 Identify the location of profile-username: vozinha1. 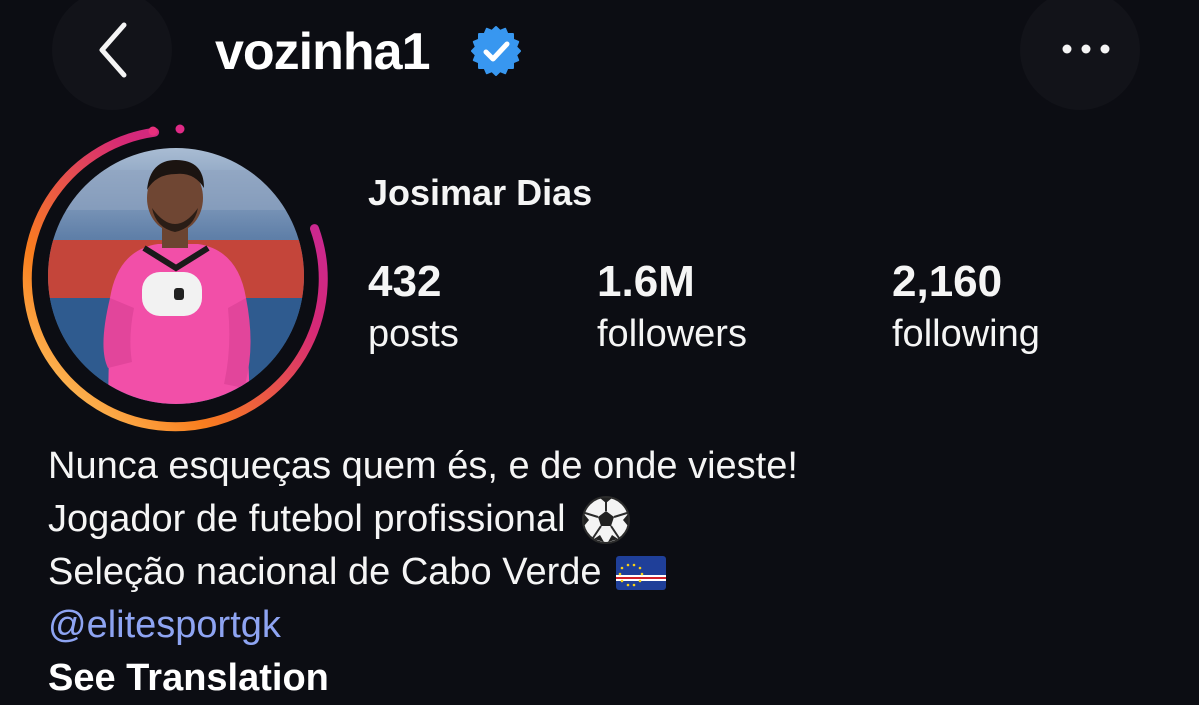
(322, 52).